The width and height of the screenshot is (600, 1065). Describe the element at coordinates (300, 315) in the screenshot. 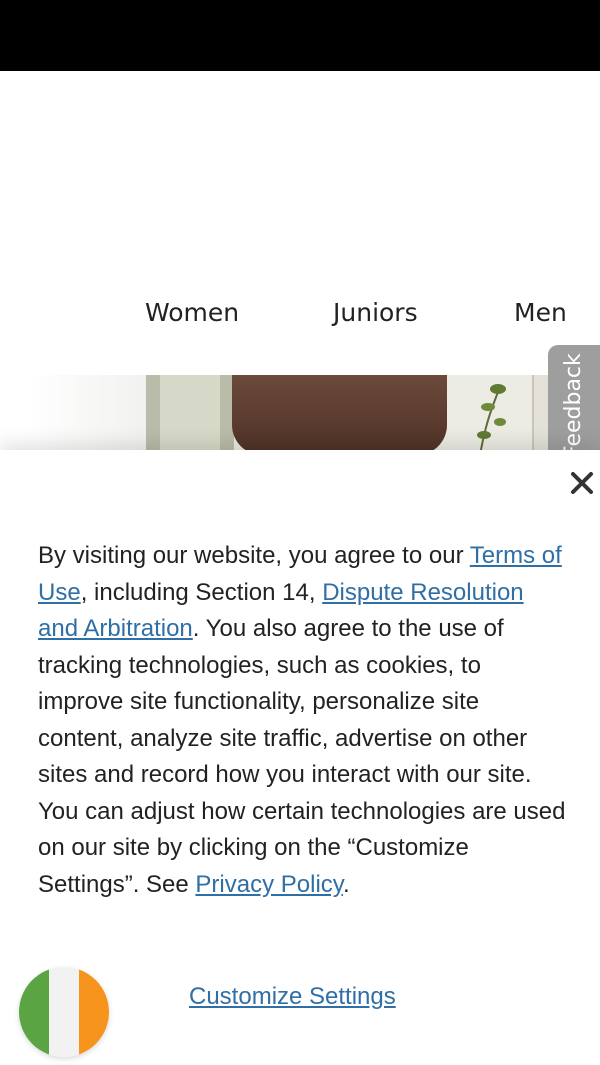

I see `category-nav: Women Juniors Men` at that location.